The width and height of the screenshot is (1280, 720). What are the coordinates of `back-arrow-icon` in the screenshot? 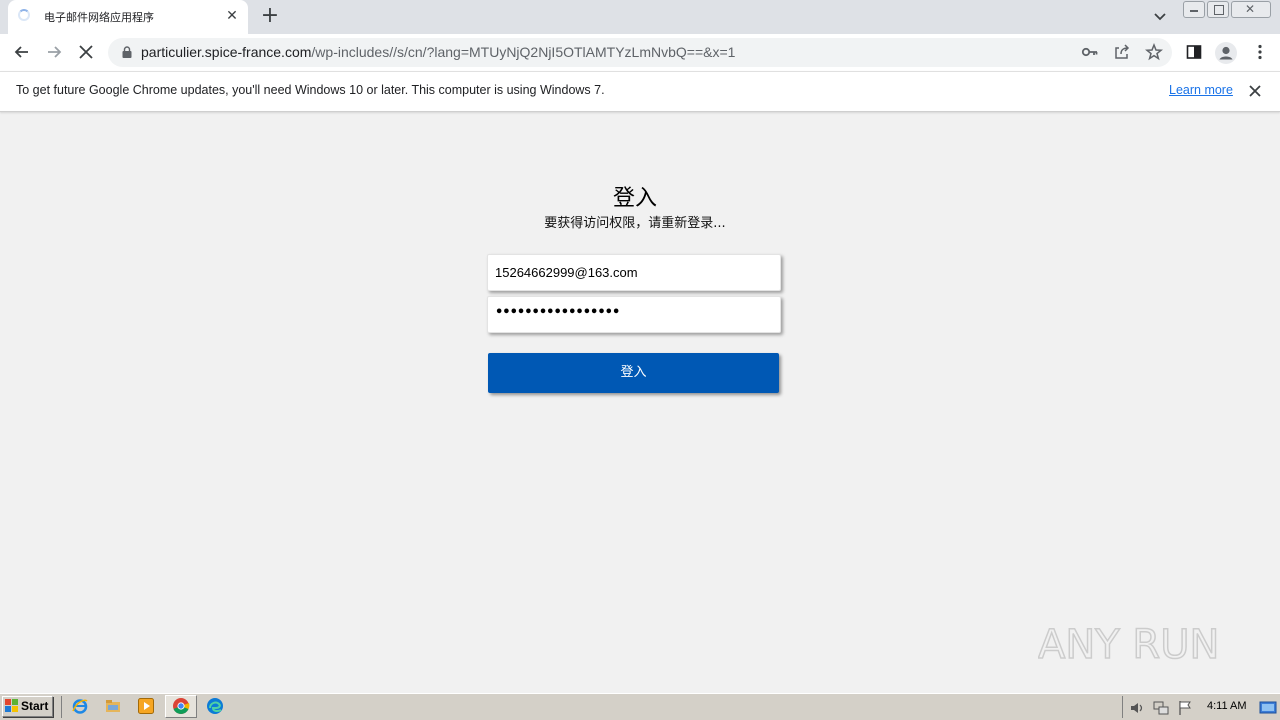 It's located at (22, 52).